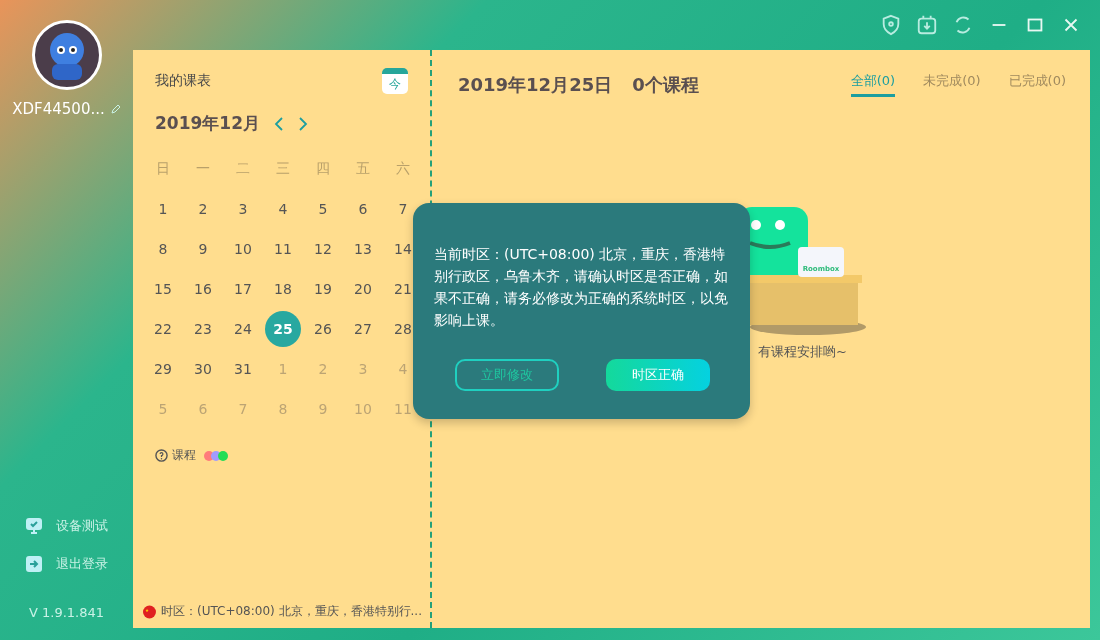 This screenshot has width=1100, height=640. I want to click on calendar-day: 26, so click(323, 329).